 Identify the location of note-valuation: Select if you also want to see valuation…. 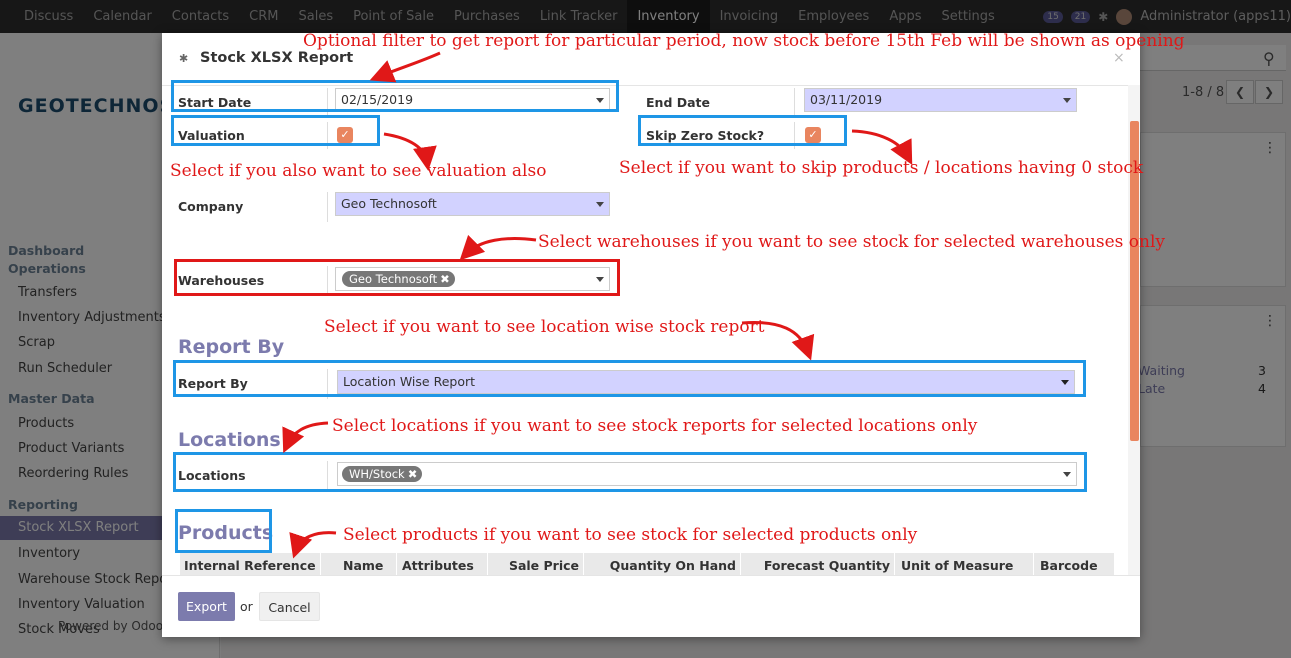
(358, 171).